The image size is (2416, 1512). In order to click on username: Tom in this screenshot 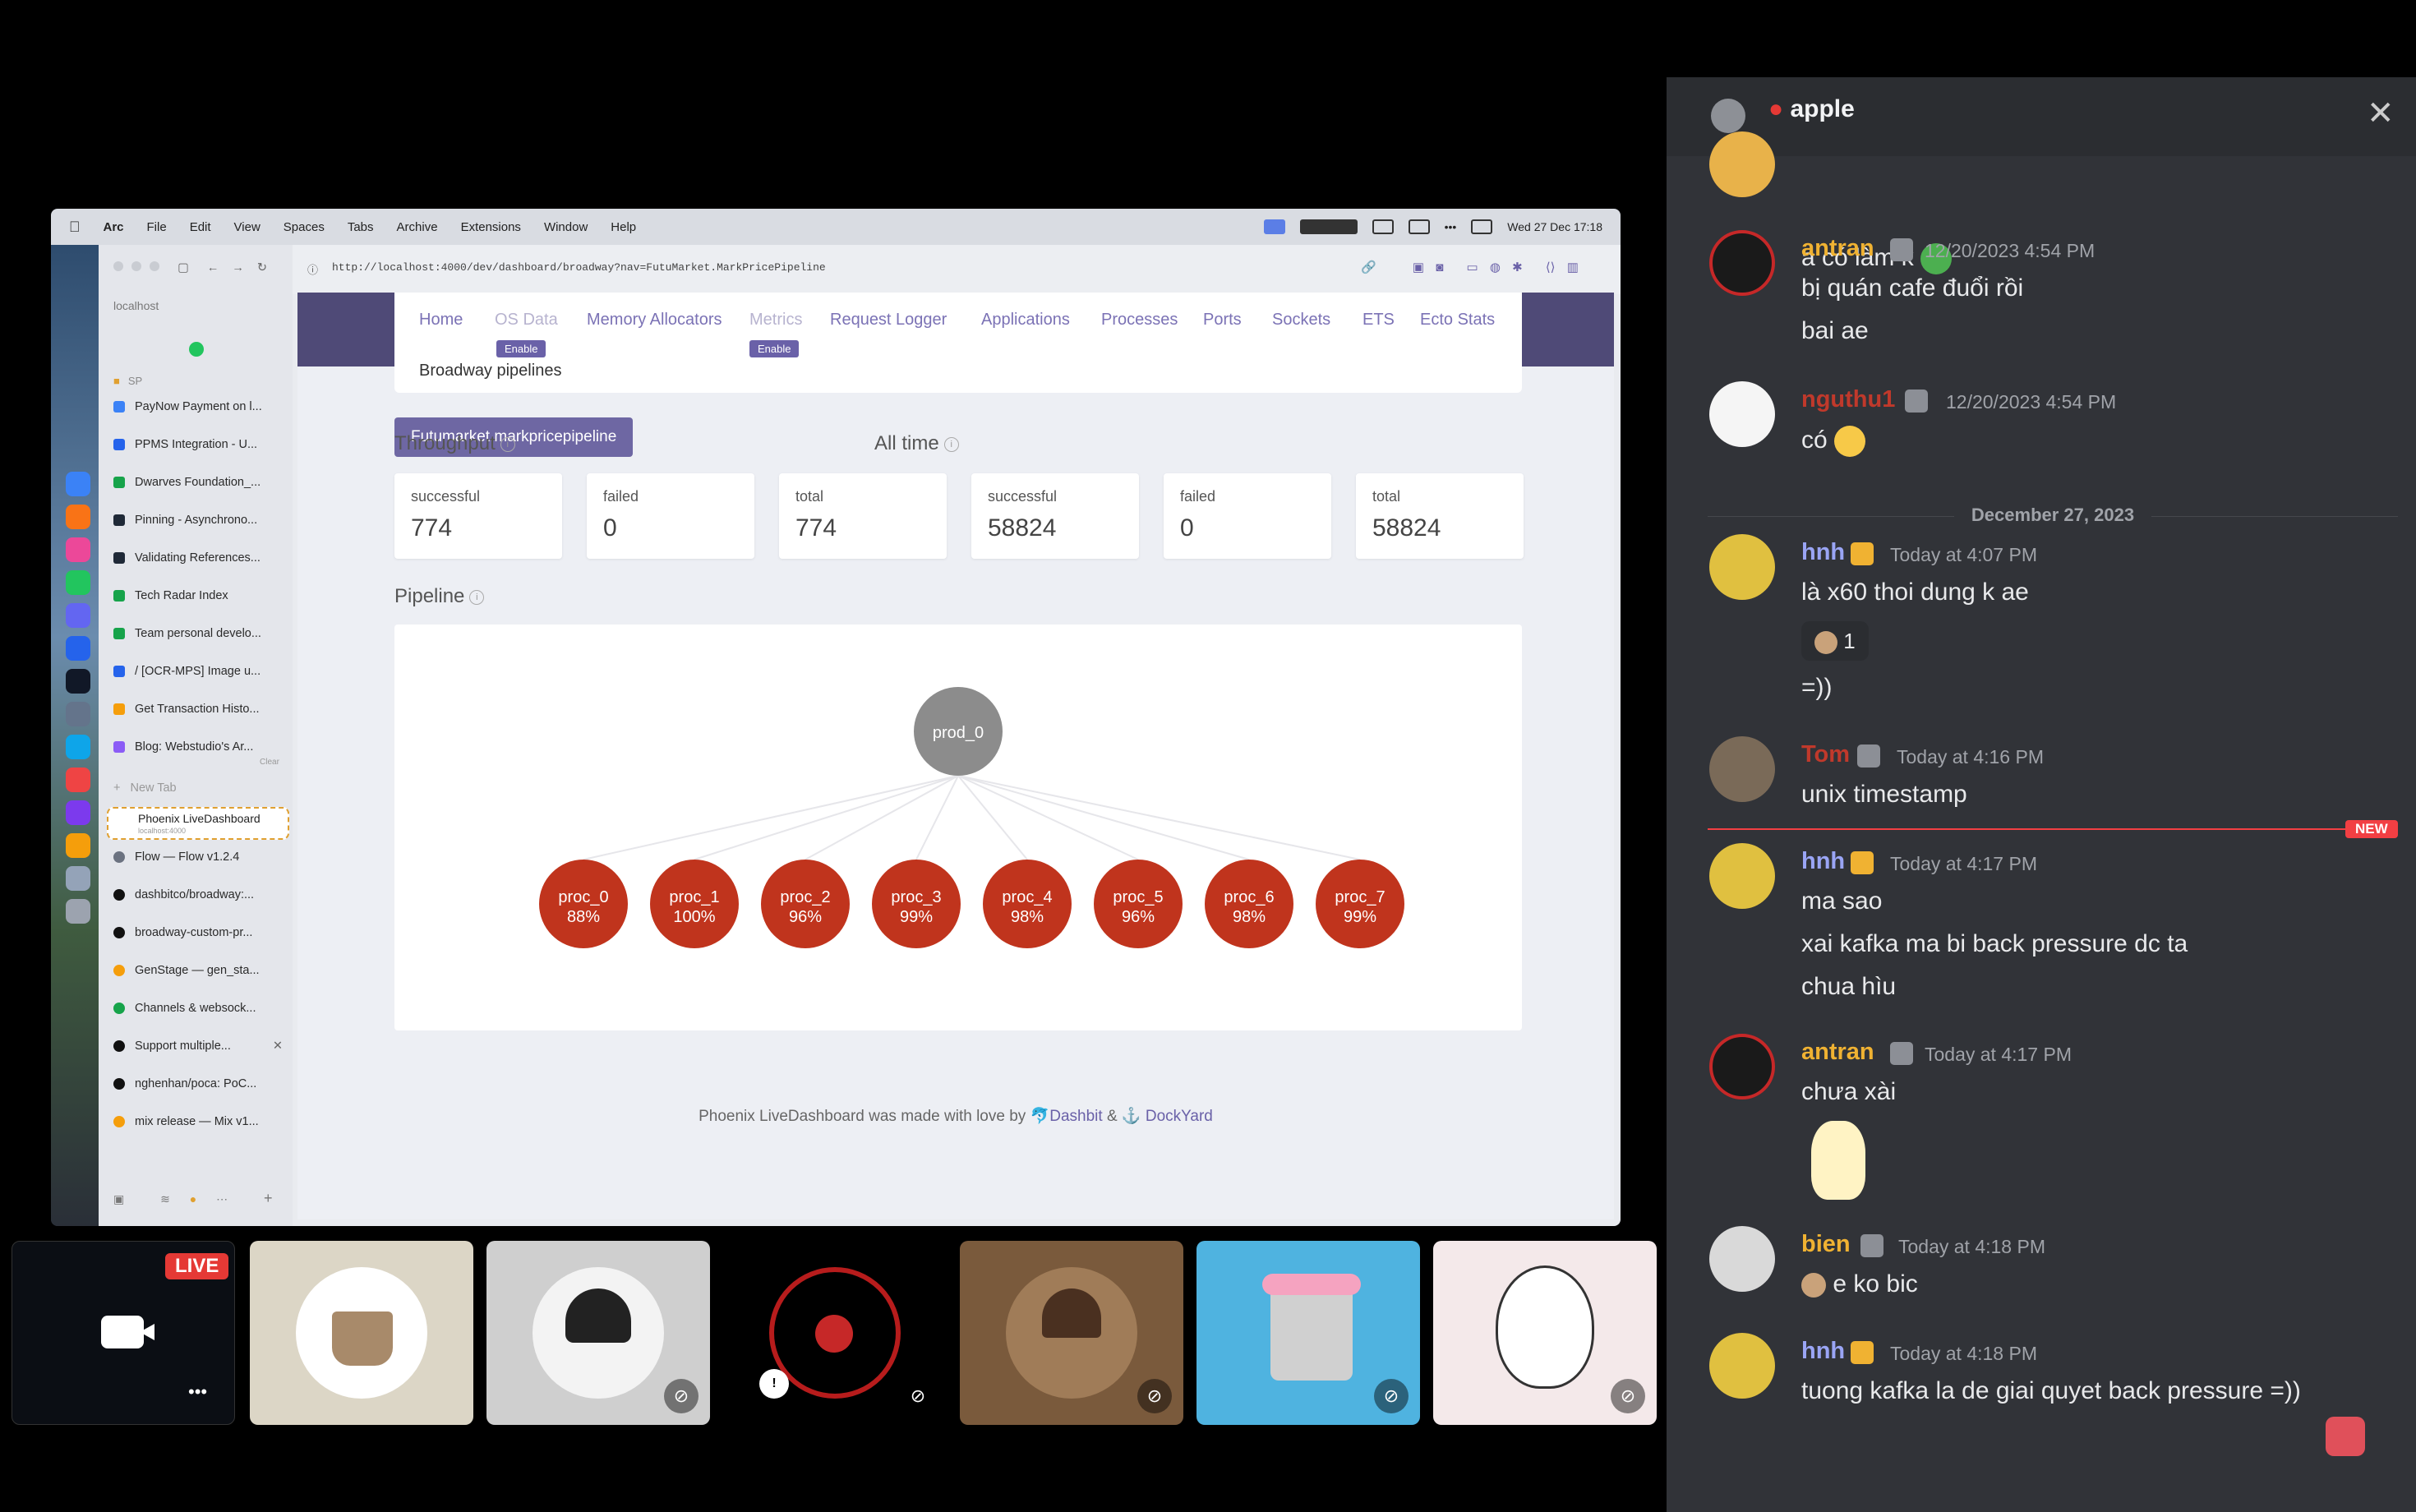, I will do `click(1826, 755)`.